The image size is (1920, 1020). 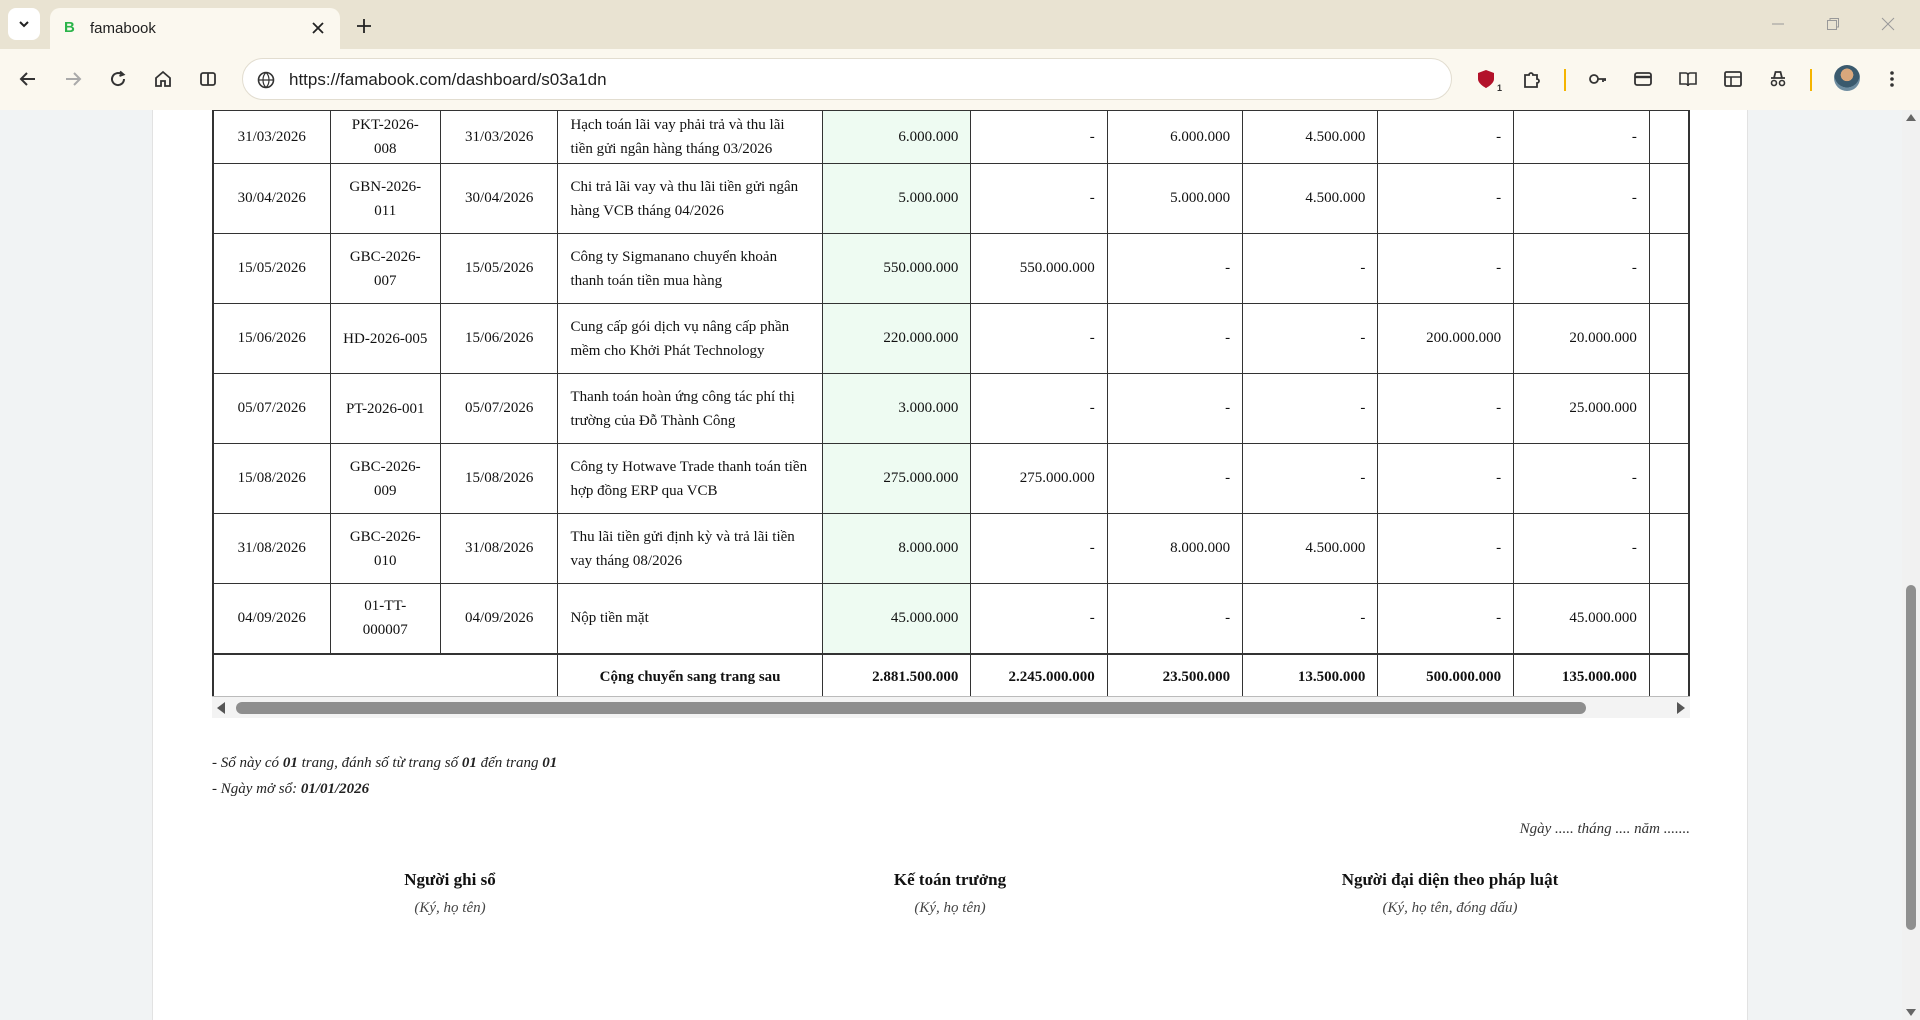 What do you see at coordinates (1847, 78) in the screenshot?
I see `profile-avatar` at bounding box center [1847, 78].